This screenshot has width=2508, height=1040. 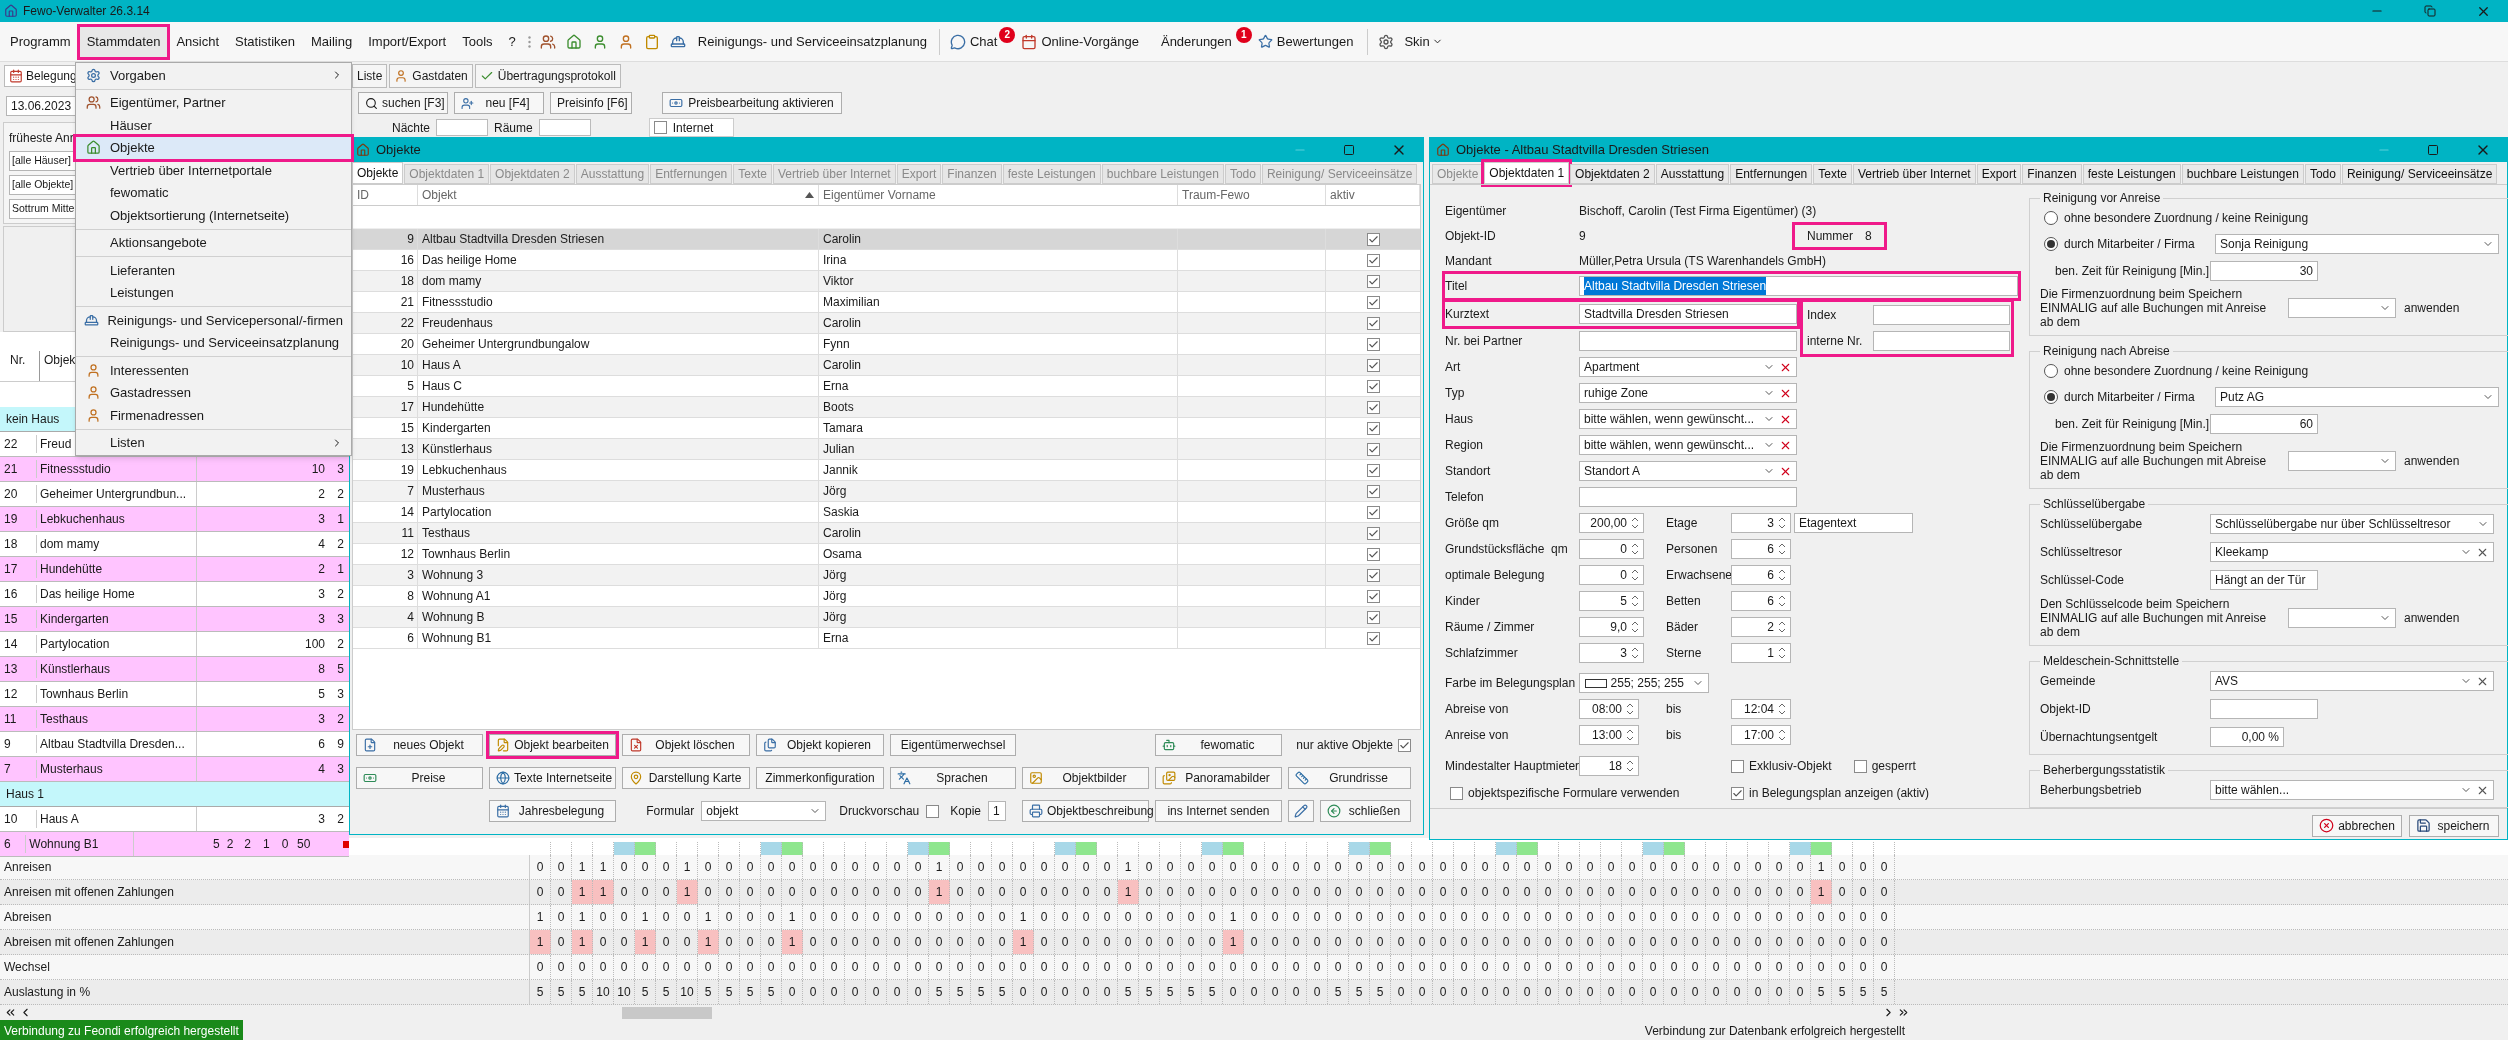 What do you see at coordinates (419, 745) in the screenshot?
I see `toolbar-button: neues Objekt` at bounding box center [419, 745].